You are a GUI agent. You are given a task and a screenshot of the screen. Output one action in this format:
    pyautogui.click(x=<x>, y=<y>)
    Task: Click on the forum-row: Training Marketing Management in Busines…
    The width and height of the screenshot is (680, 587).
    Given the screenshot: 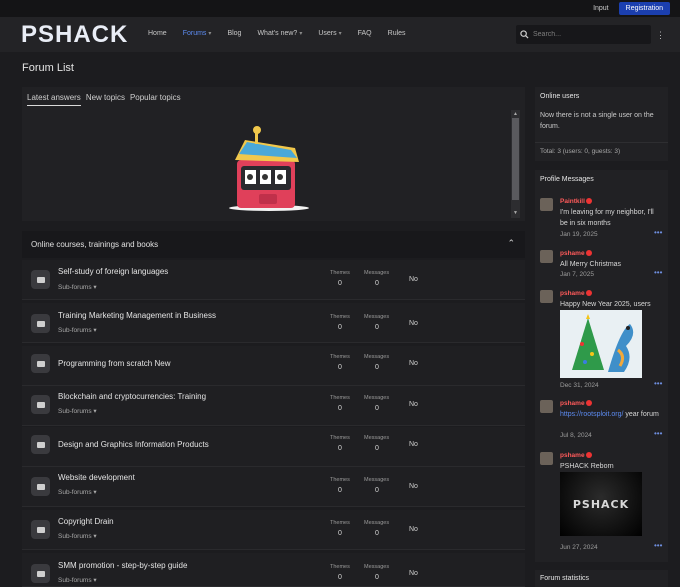 What is the action you would take?
    pyautogui.click(x=273, y=323)
    